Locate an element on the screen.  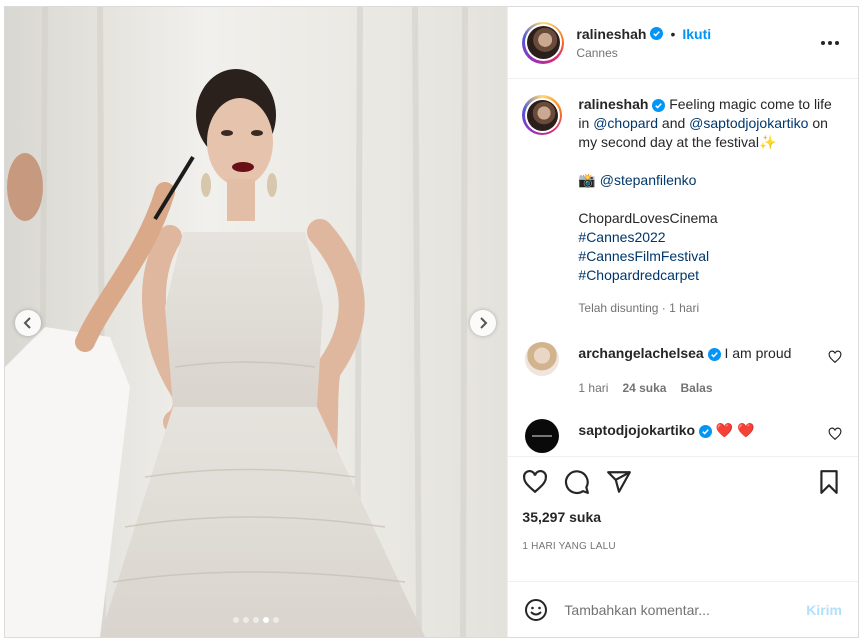
more-horizontal-icon is located at coordinates (830, 42).